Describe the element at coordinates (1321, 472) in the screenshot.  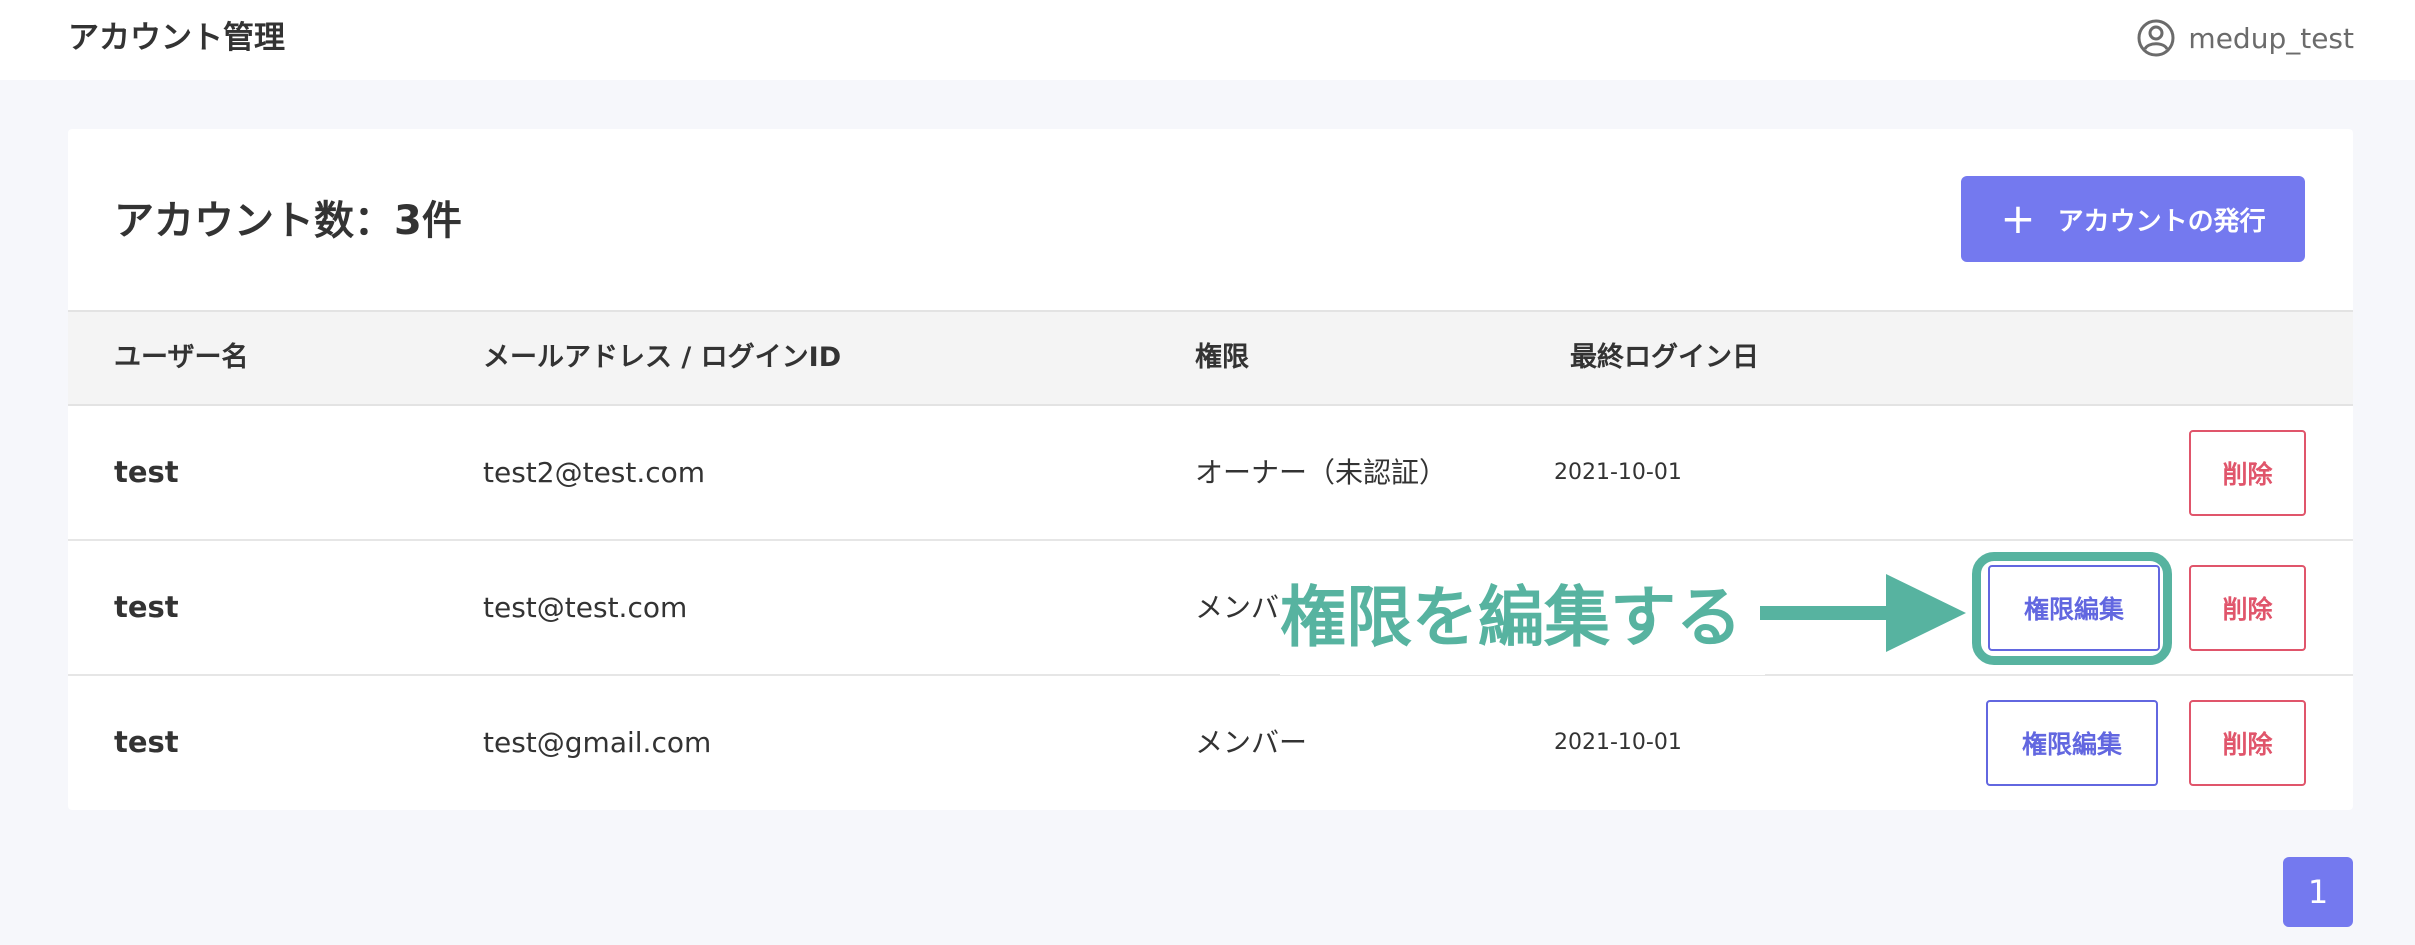
I see `cell-role: オーナー（未認証）` at that location.